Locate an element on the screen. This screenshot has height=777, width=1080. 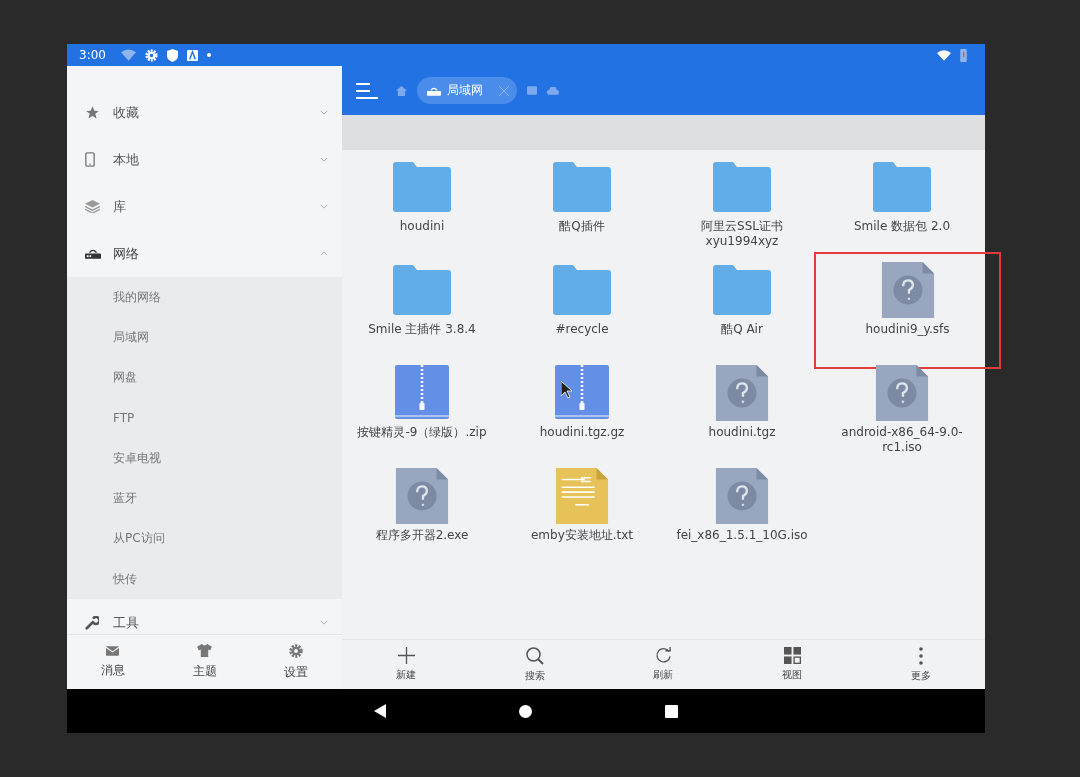
toolbar-button: 视图 is located at coordinates (792, 664).